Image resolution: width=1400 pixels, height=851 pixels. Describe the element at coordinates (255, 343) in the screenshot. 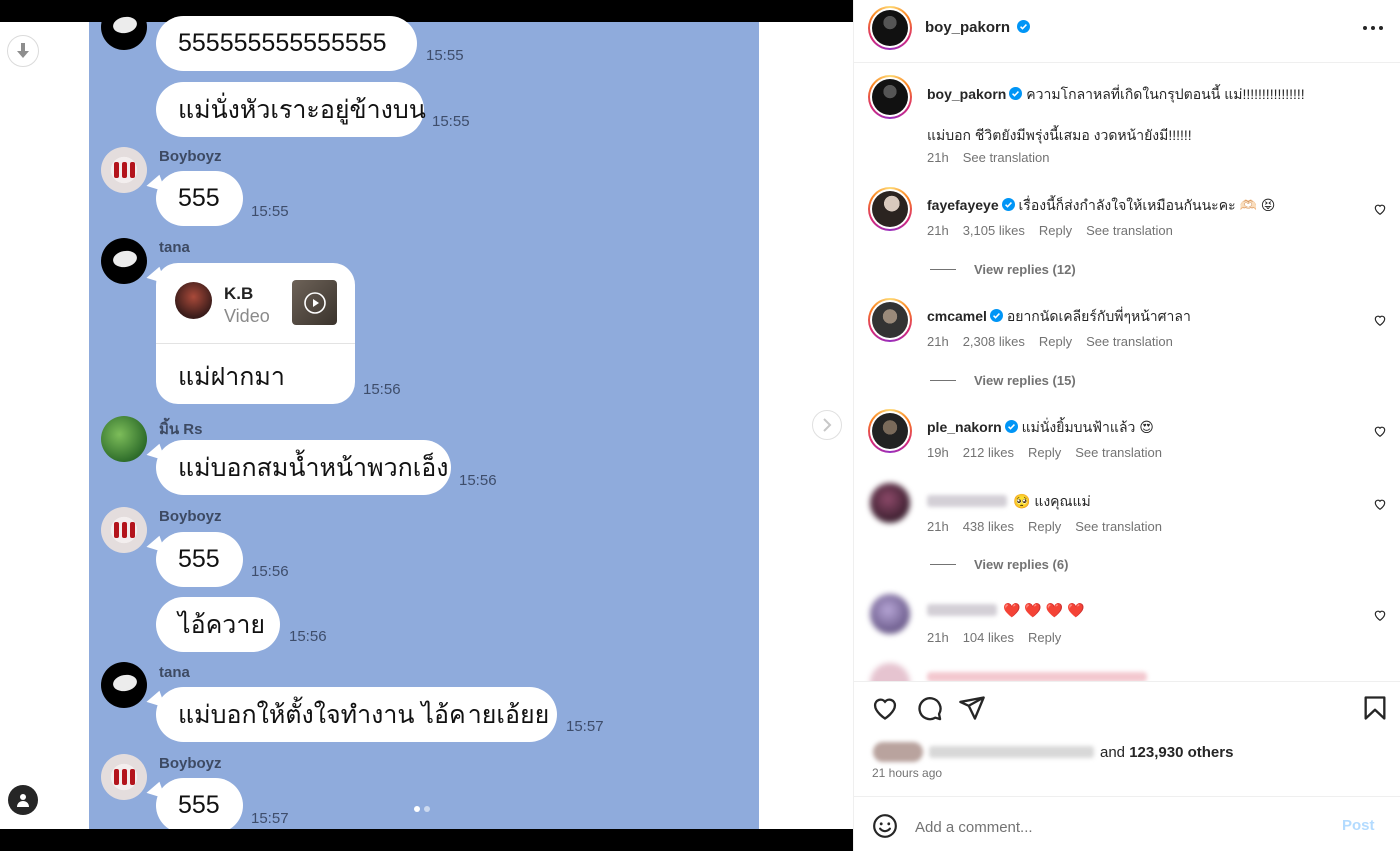

I see `card-divider` at that location.